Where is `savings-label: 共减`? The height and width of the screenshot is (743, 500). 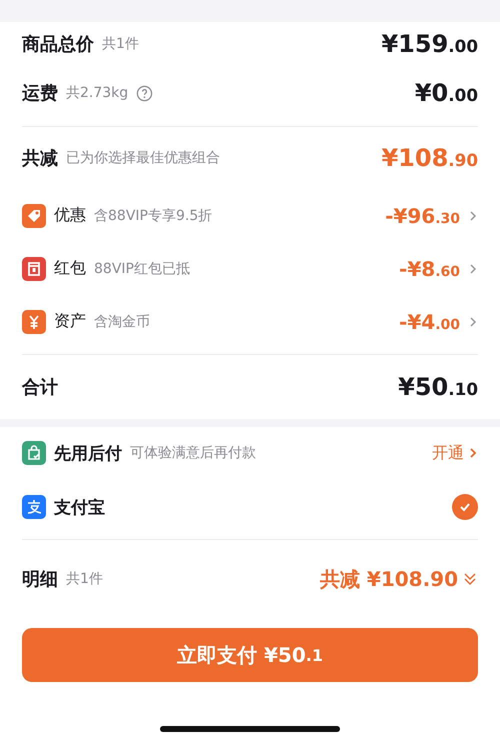
savings-label: 共减 is located at coordinates (40, 158).